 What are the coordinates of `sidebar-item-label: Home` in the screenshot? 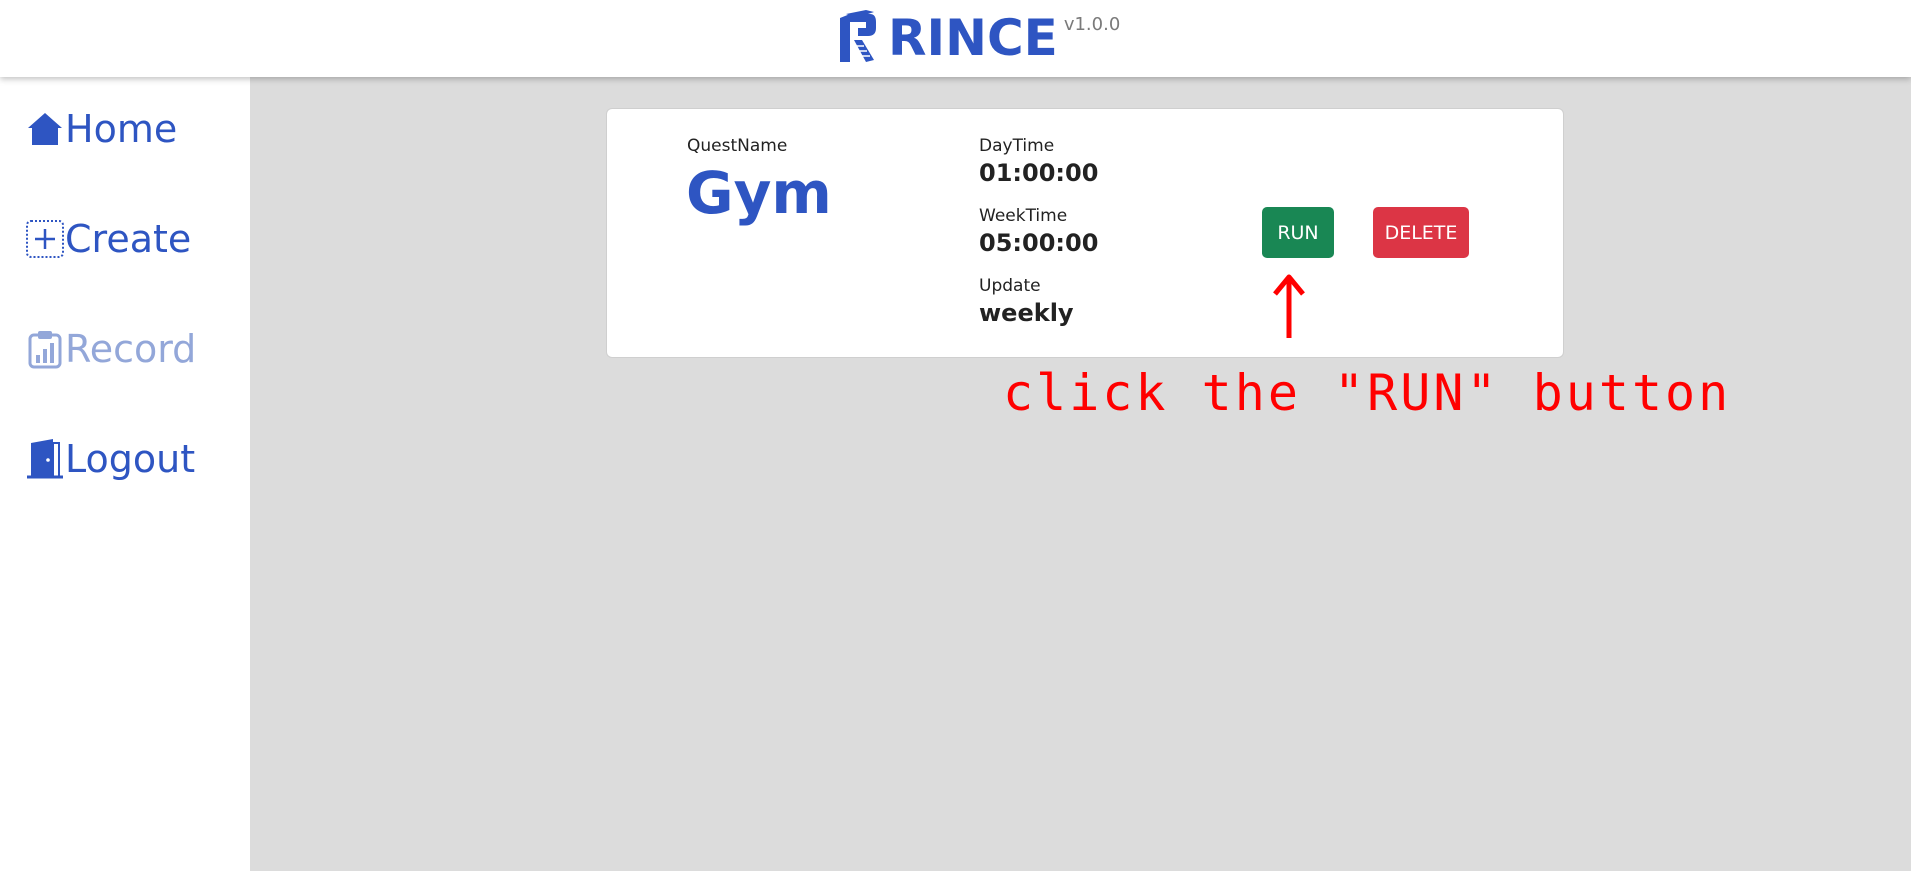 It's located at (121, 129).